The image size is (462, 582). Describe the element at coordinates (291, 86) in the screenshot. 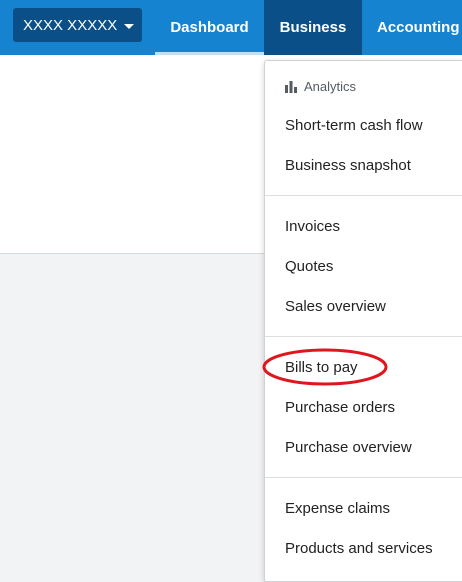

I see `bar-chart-icon` at that location.